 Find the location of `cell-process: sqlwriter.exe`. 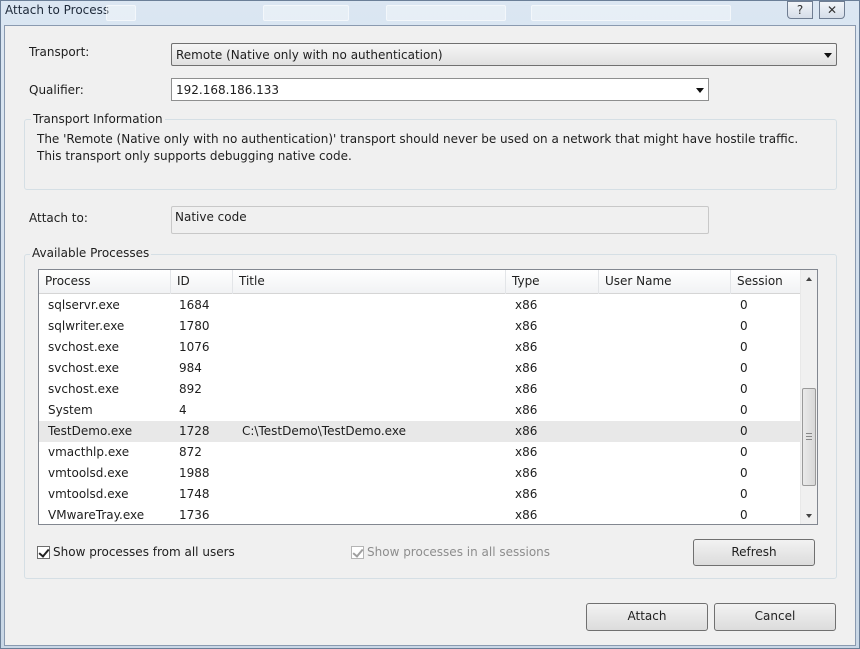

cell-process: sqlwriter.exe is located at coordinates (86, 326).